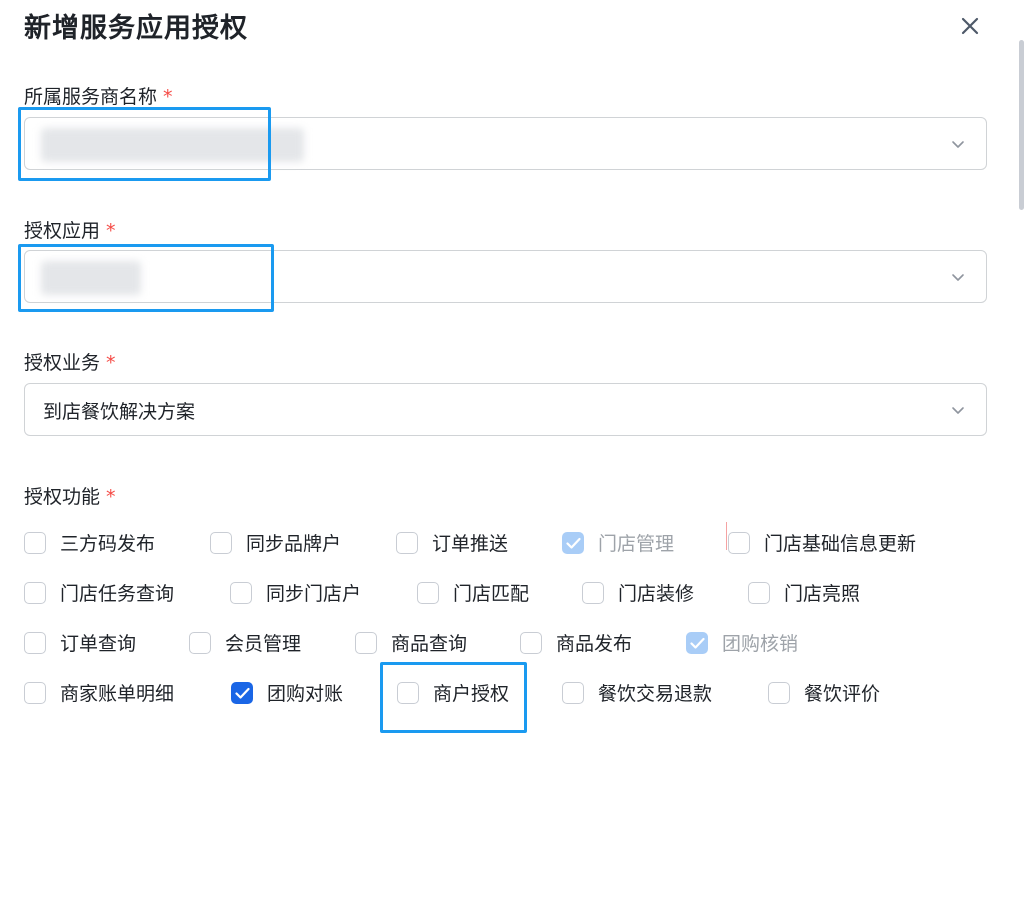 The width and height of the screenshot is (1024, 898). I want to click on checkbox-6: 同步门店户, so click(295, 592).